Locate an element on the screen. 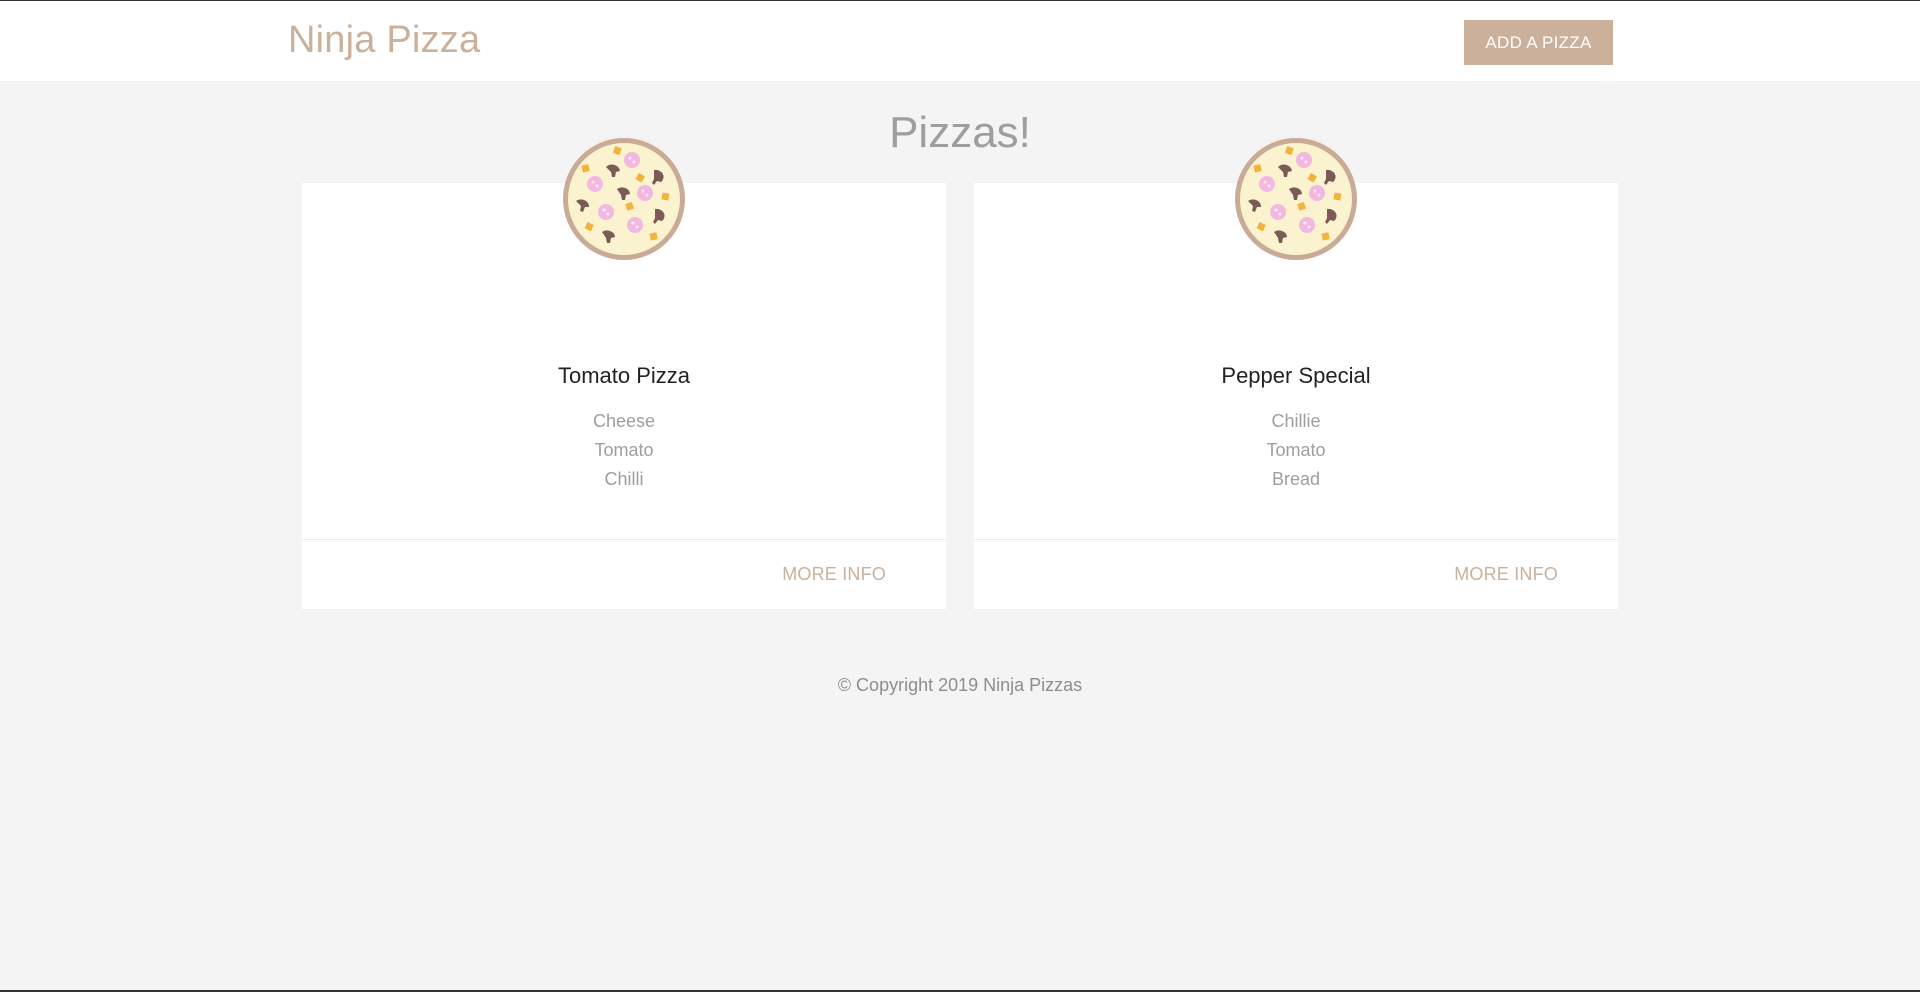 The height and width of the screenshot is (992, 1920). top-navbar: Ninja Pizza ADD A PIZZA is located at coordinates (960, 41).